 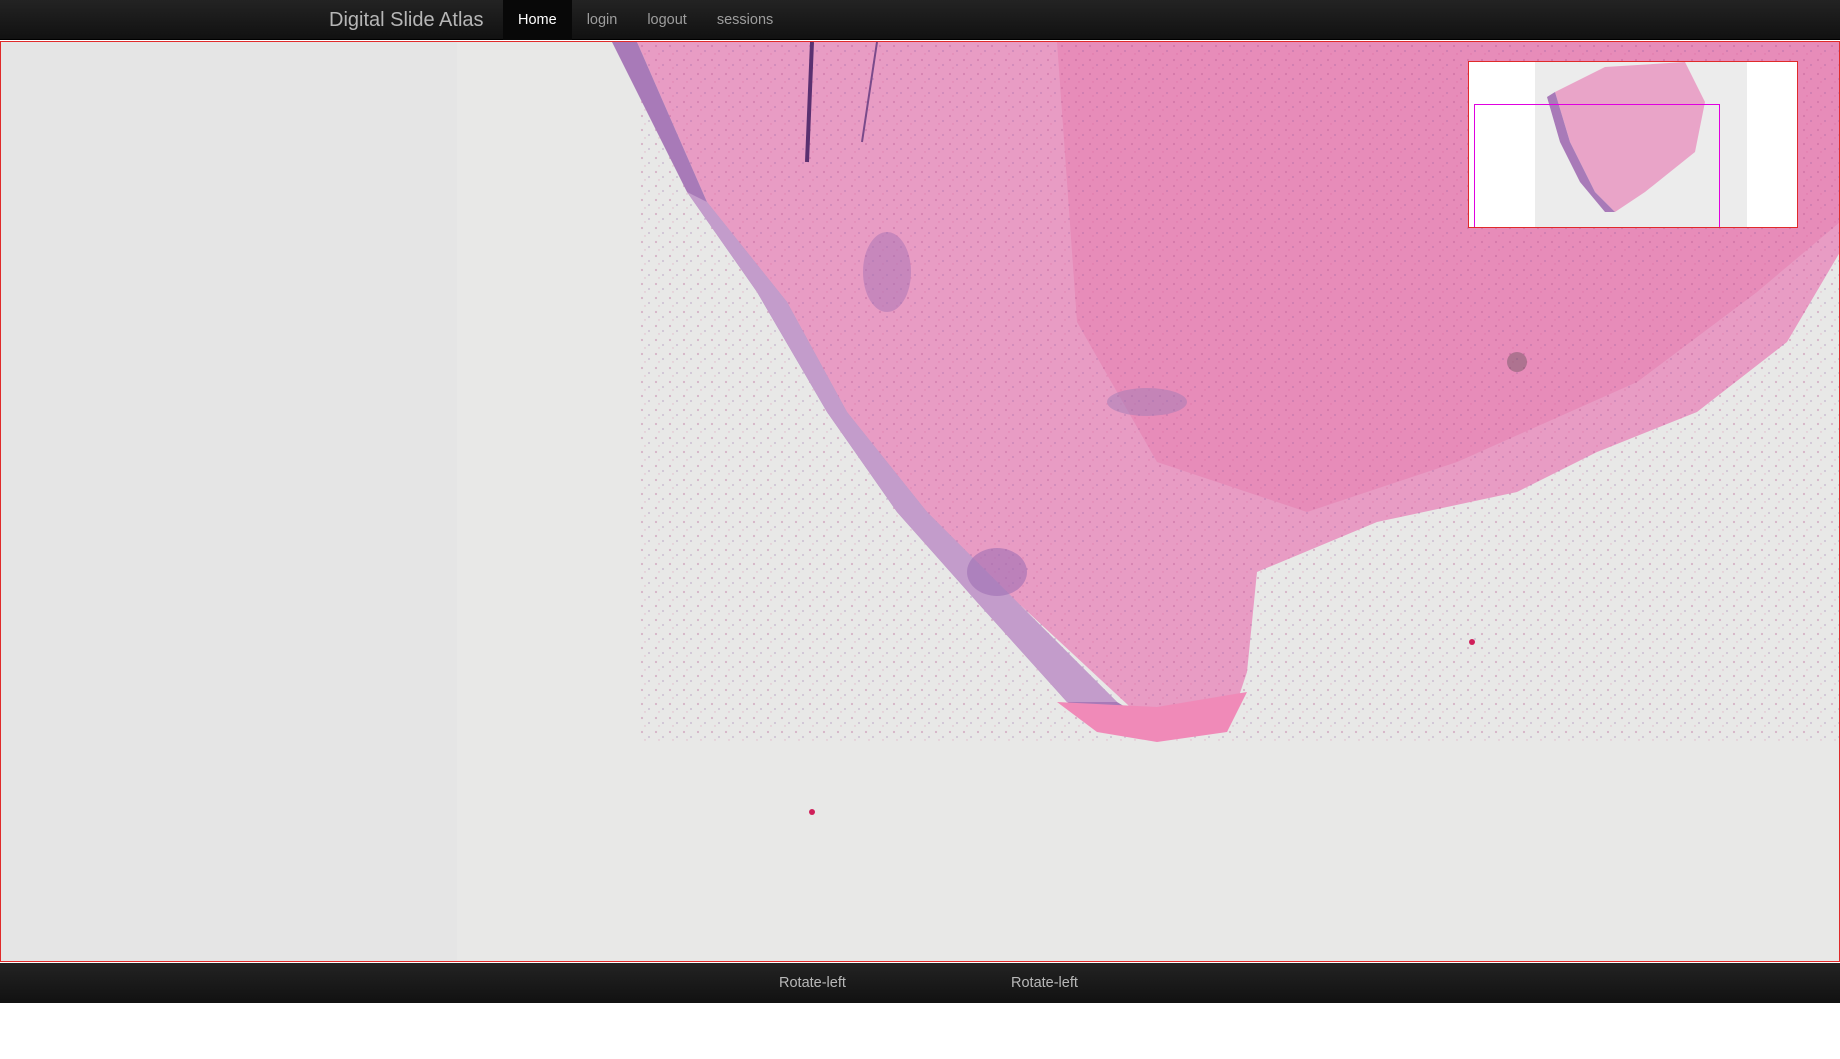 I want to click on rotate-left-button-2: Rotate-left, so click(x=1044, y=983).